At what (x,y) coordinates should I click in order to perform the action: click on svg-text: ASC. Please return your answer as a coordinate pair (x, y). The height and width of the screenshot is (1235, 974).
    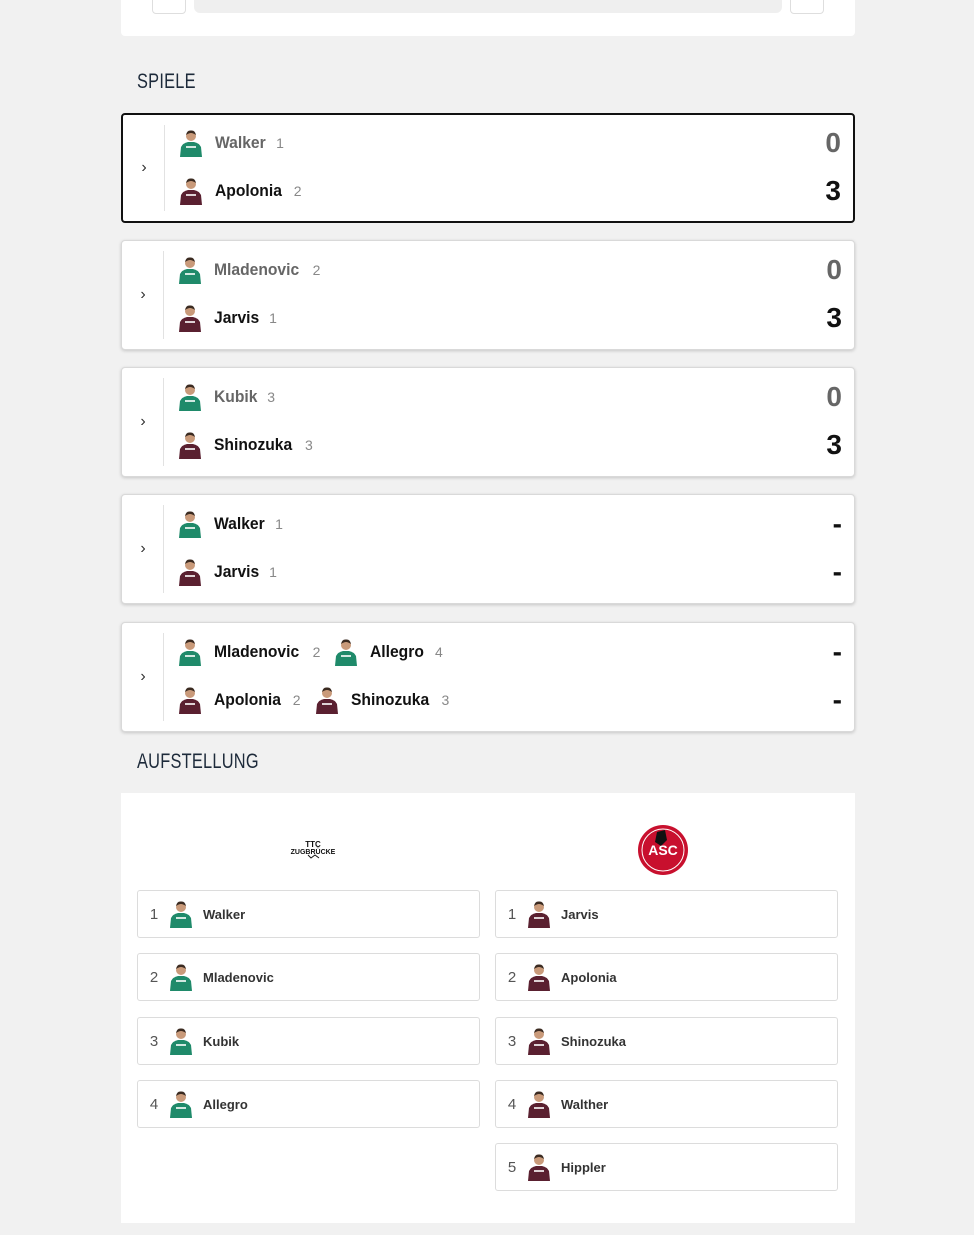
    Looking at the image, I should click on (663, 850).